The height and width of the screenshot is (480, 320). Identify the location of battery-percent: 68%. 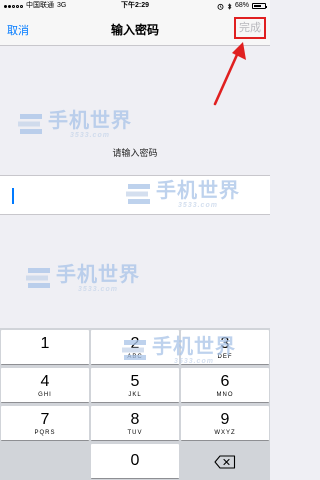
(241, 5).